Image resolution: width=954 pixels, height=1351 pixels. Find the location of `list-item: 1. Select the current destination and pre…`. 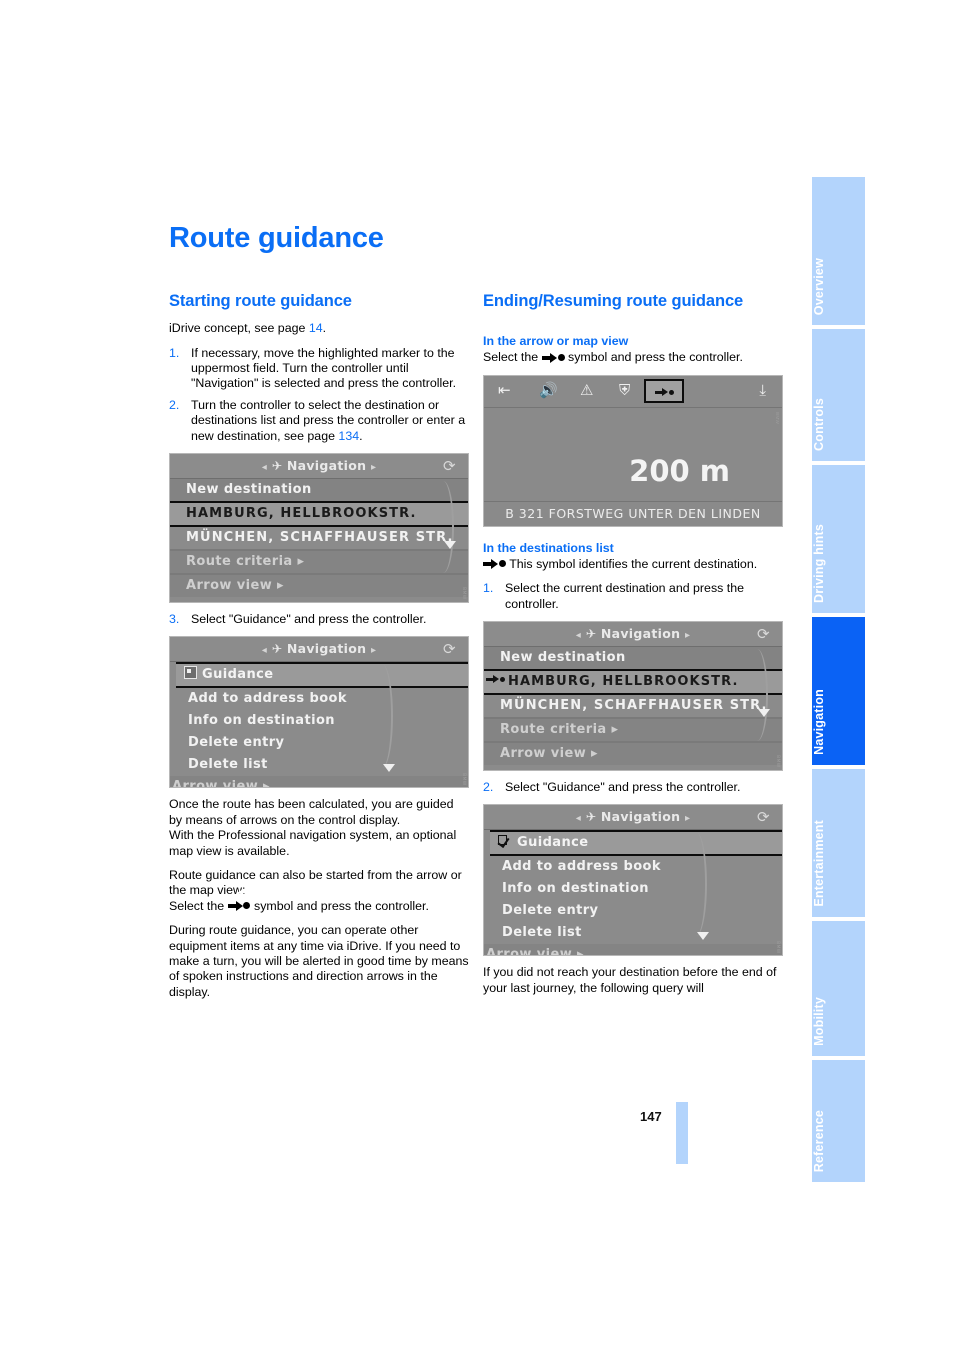

list-item: 1. Select the current destination and pre… is located at coordinates (633, 596).